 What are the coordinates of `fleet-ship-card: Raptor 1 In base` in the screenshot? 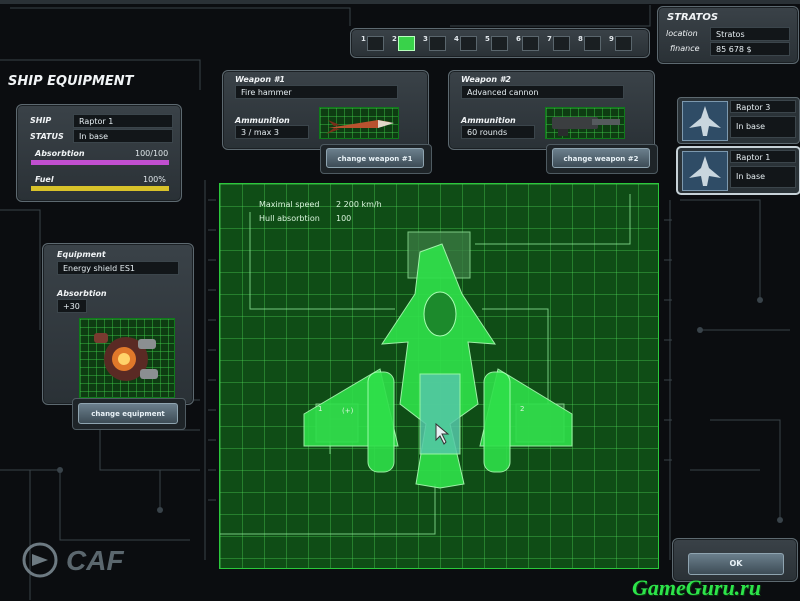 It's located at (738, 170).